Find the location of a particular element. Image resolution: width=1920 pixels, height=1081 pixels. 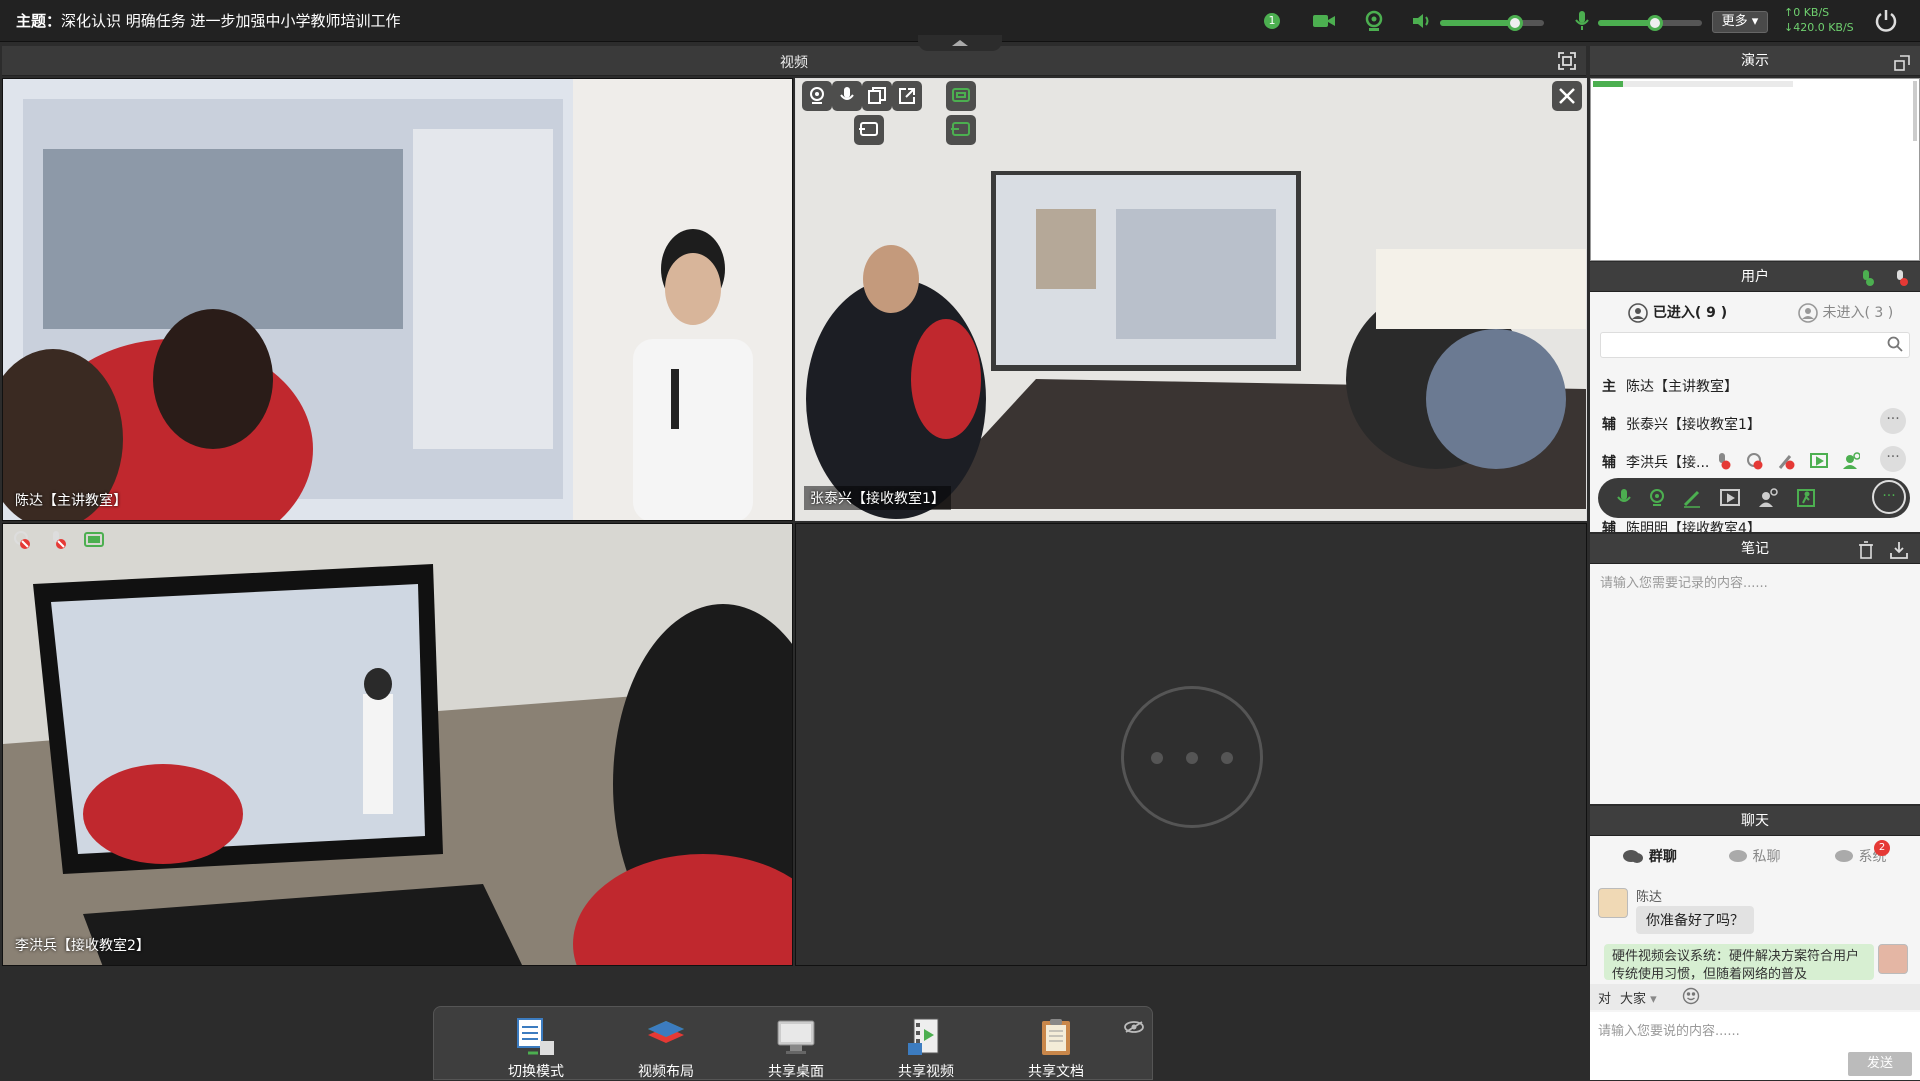

user-action-toolbar: ··· is located at coordinates (1754, 498).